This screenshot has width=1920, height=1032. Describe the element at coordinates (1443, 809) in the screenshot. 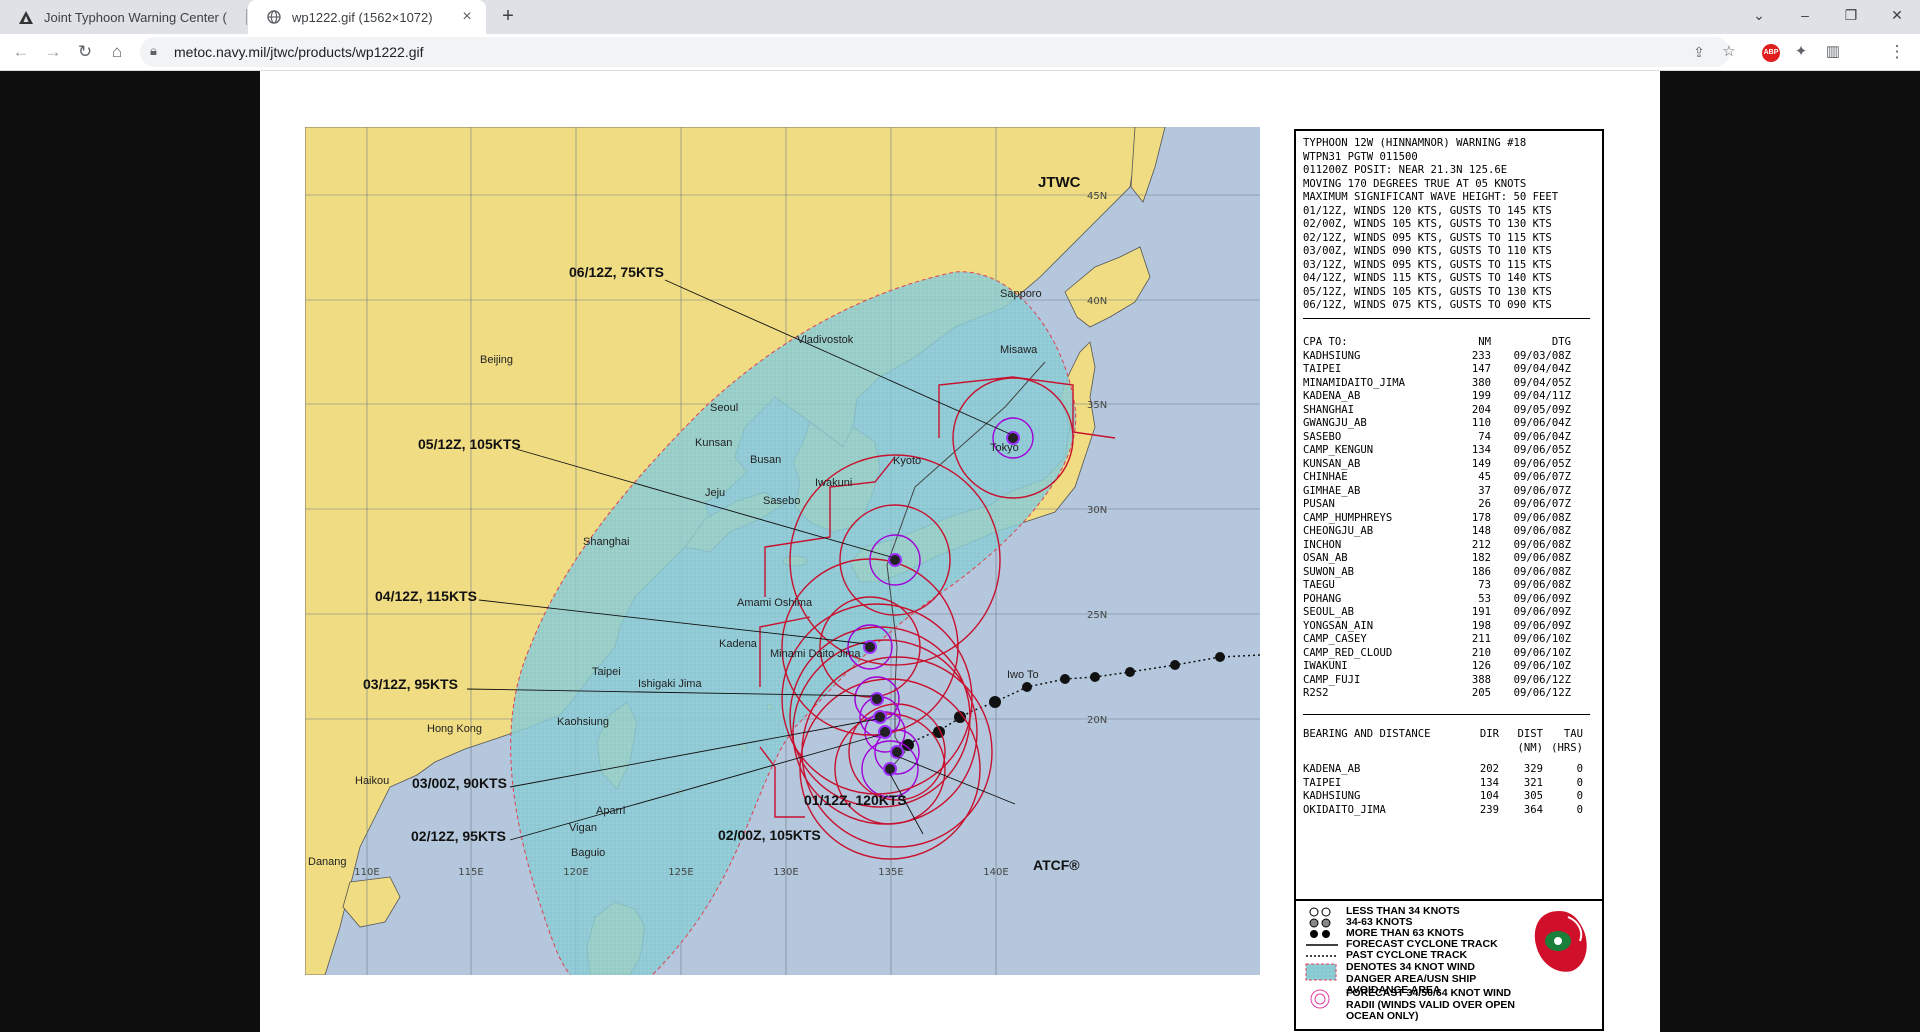

I see `bearing-row: OKIDAITO_JIMA 239 364 0` at that location.